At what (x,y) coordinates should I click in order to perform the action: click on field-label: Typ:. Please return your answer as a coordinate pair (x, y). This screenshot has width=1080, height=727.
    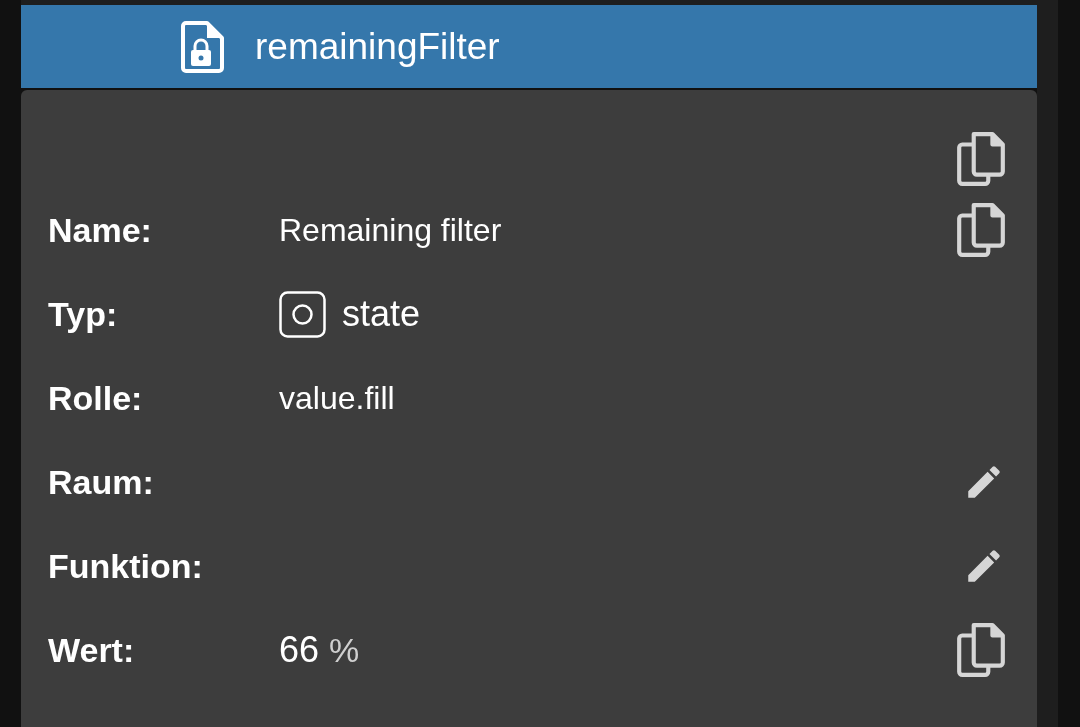
    Looking at the image, I should click on (83, 314).